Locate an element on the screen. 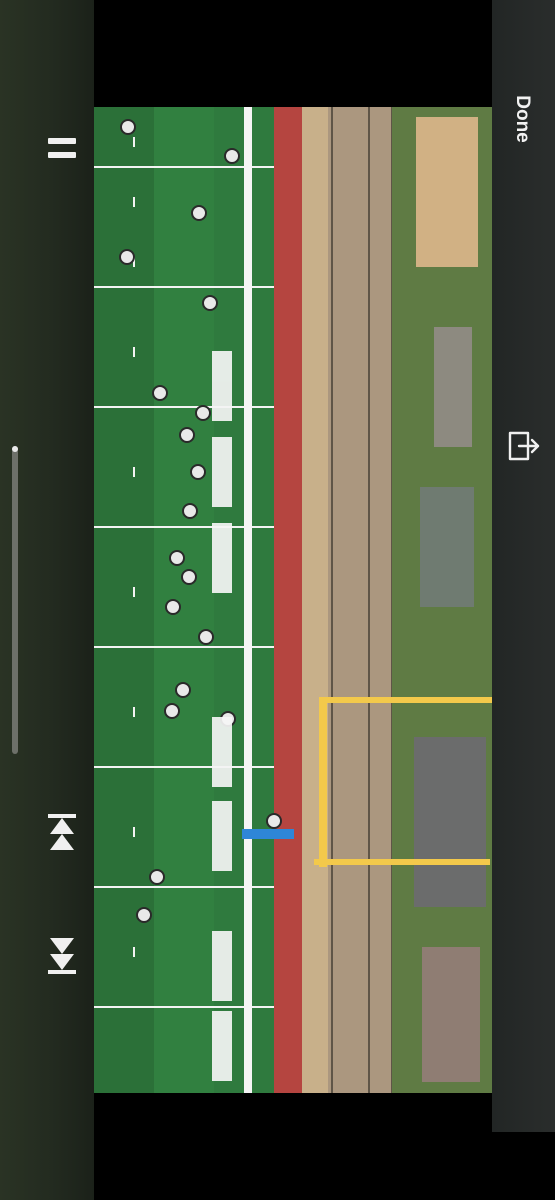 The width and height of the screenshot is (555, 1200). share-icon is located at coordinates (524, 446).